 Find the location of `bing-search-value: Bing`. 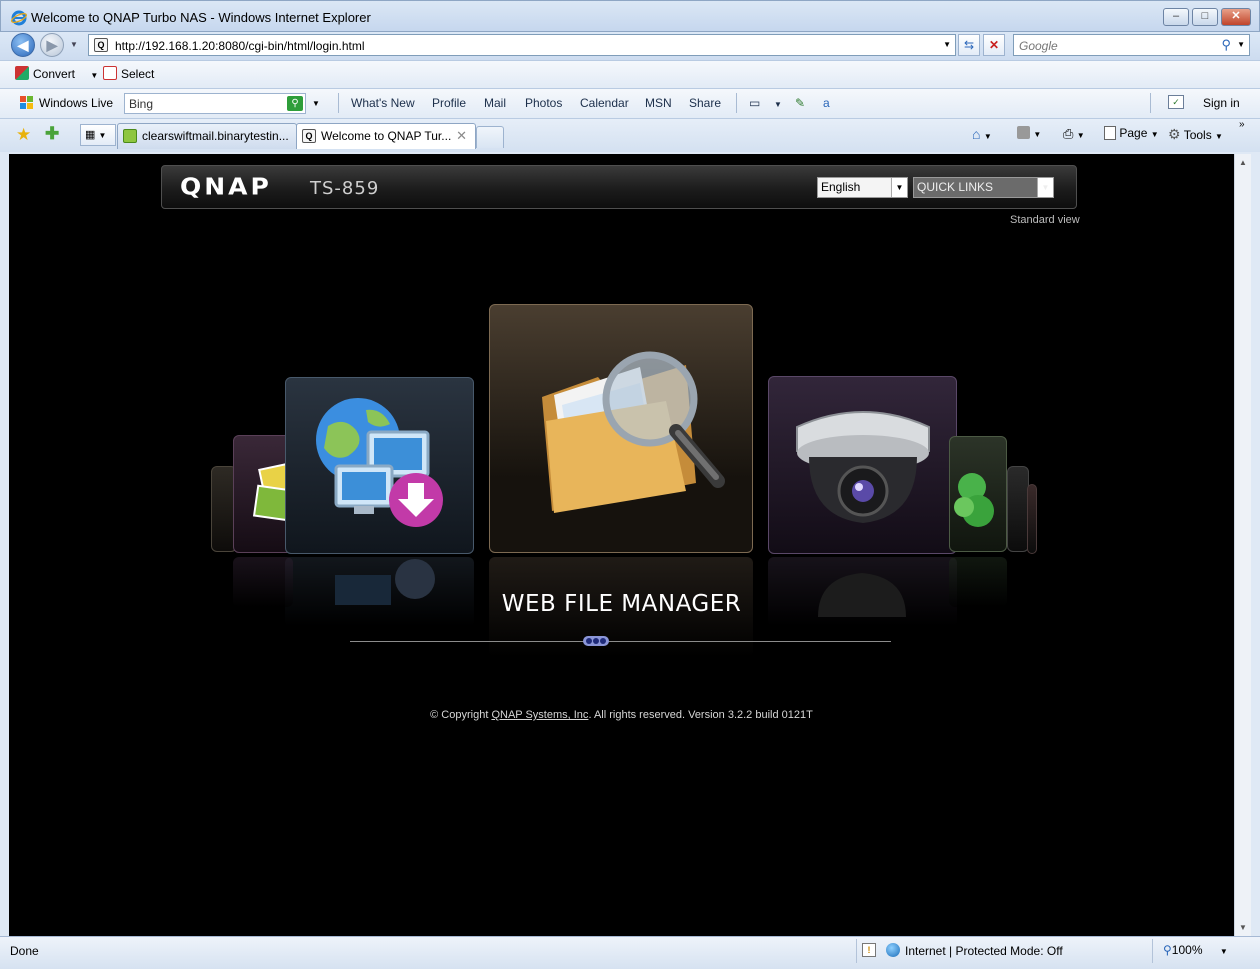

bing-search-value: Bing is located at coordinates (141, 104).